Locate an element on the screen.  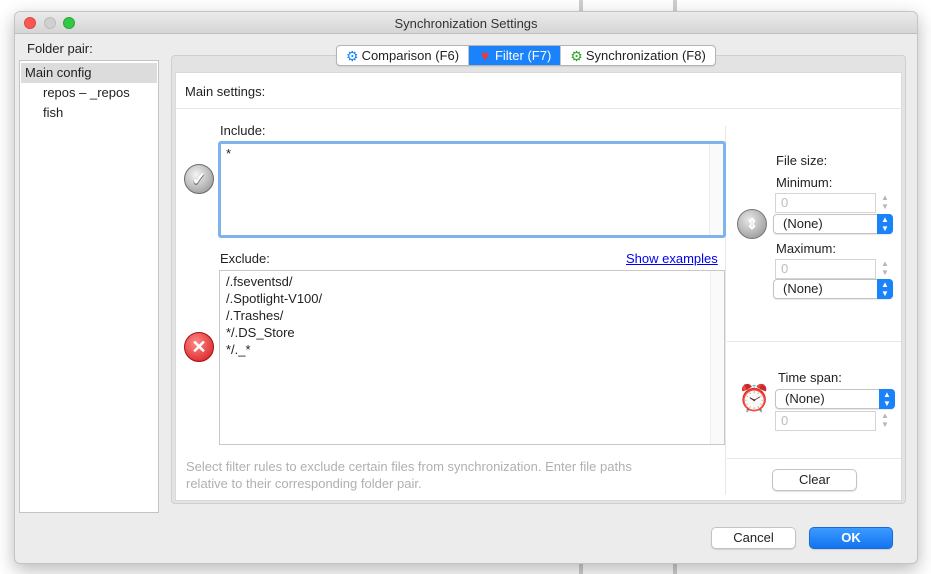
folder-pair-item-label: repos – _repos is located at coordinates (86, 92).